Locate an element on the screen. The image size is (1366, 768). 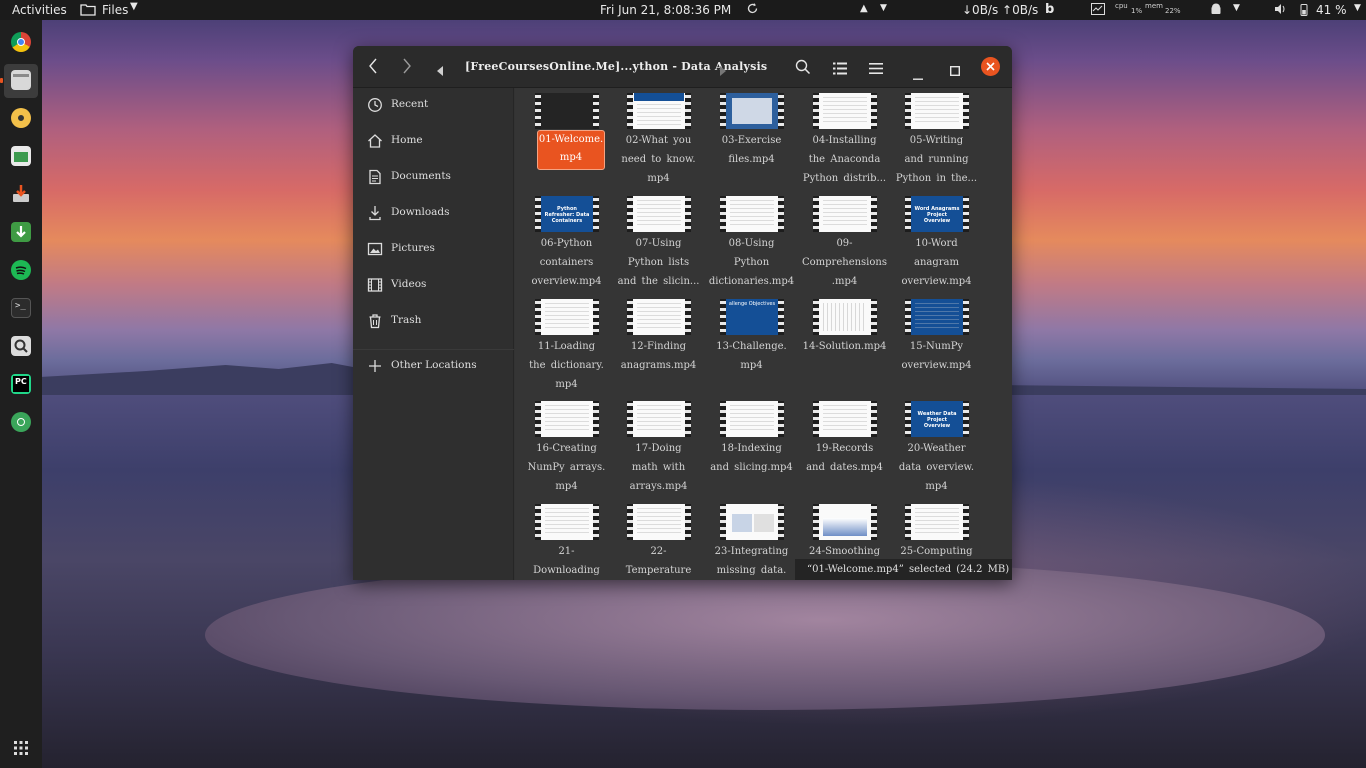
file-name: 19-Records and dates.mp4 is located at coordinates (844, 458).